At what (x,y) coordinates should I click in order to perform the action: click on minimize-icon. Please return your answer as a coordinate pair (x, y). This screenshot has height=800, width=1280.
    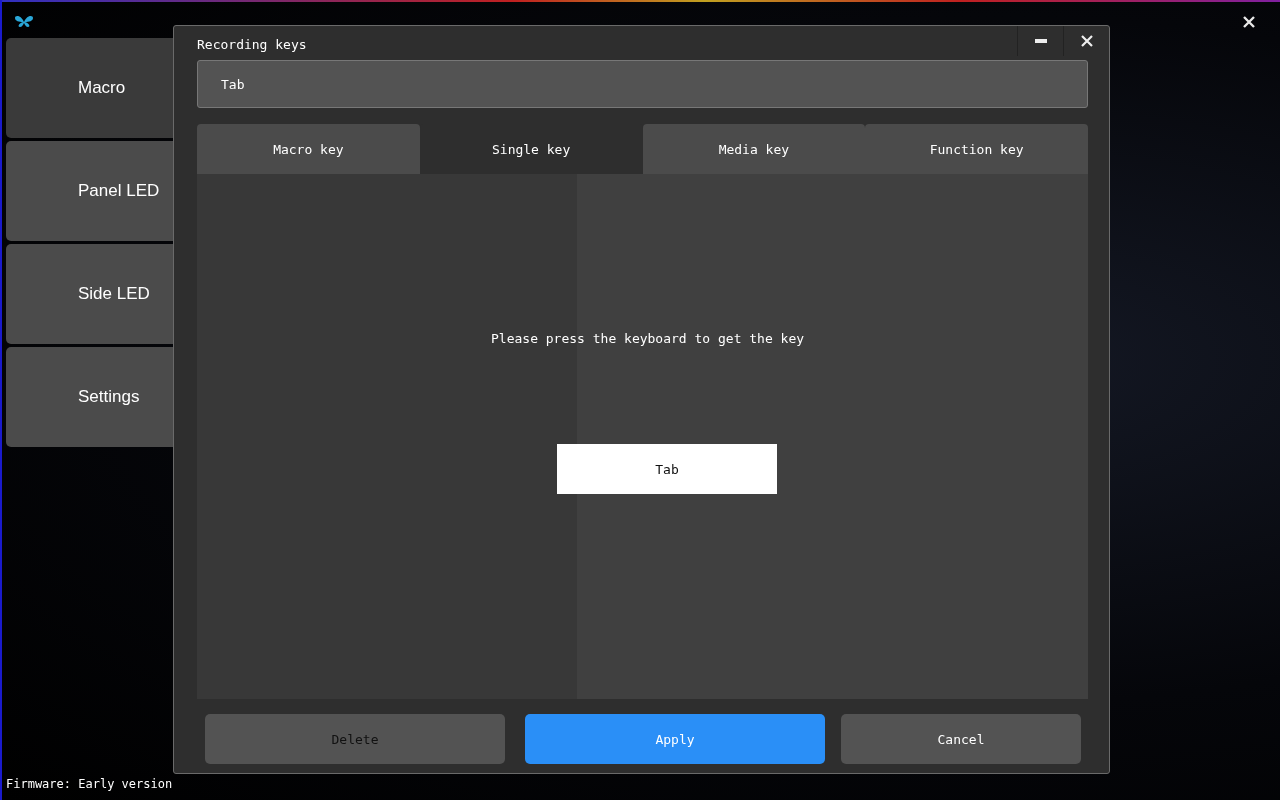
    Looking at the image, I should click on (1040, 41).